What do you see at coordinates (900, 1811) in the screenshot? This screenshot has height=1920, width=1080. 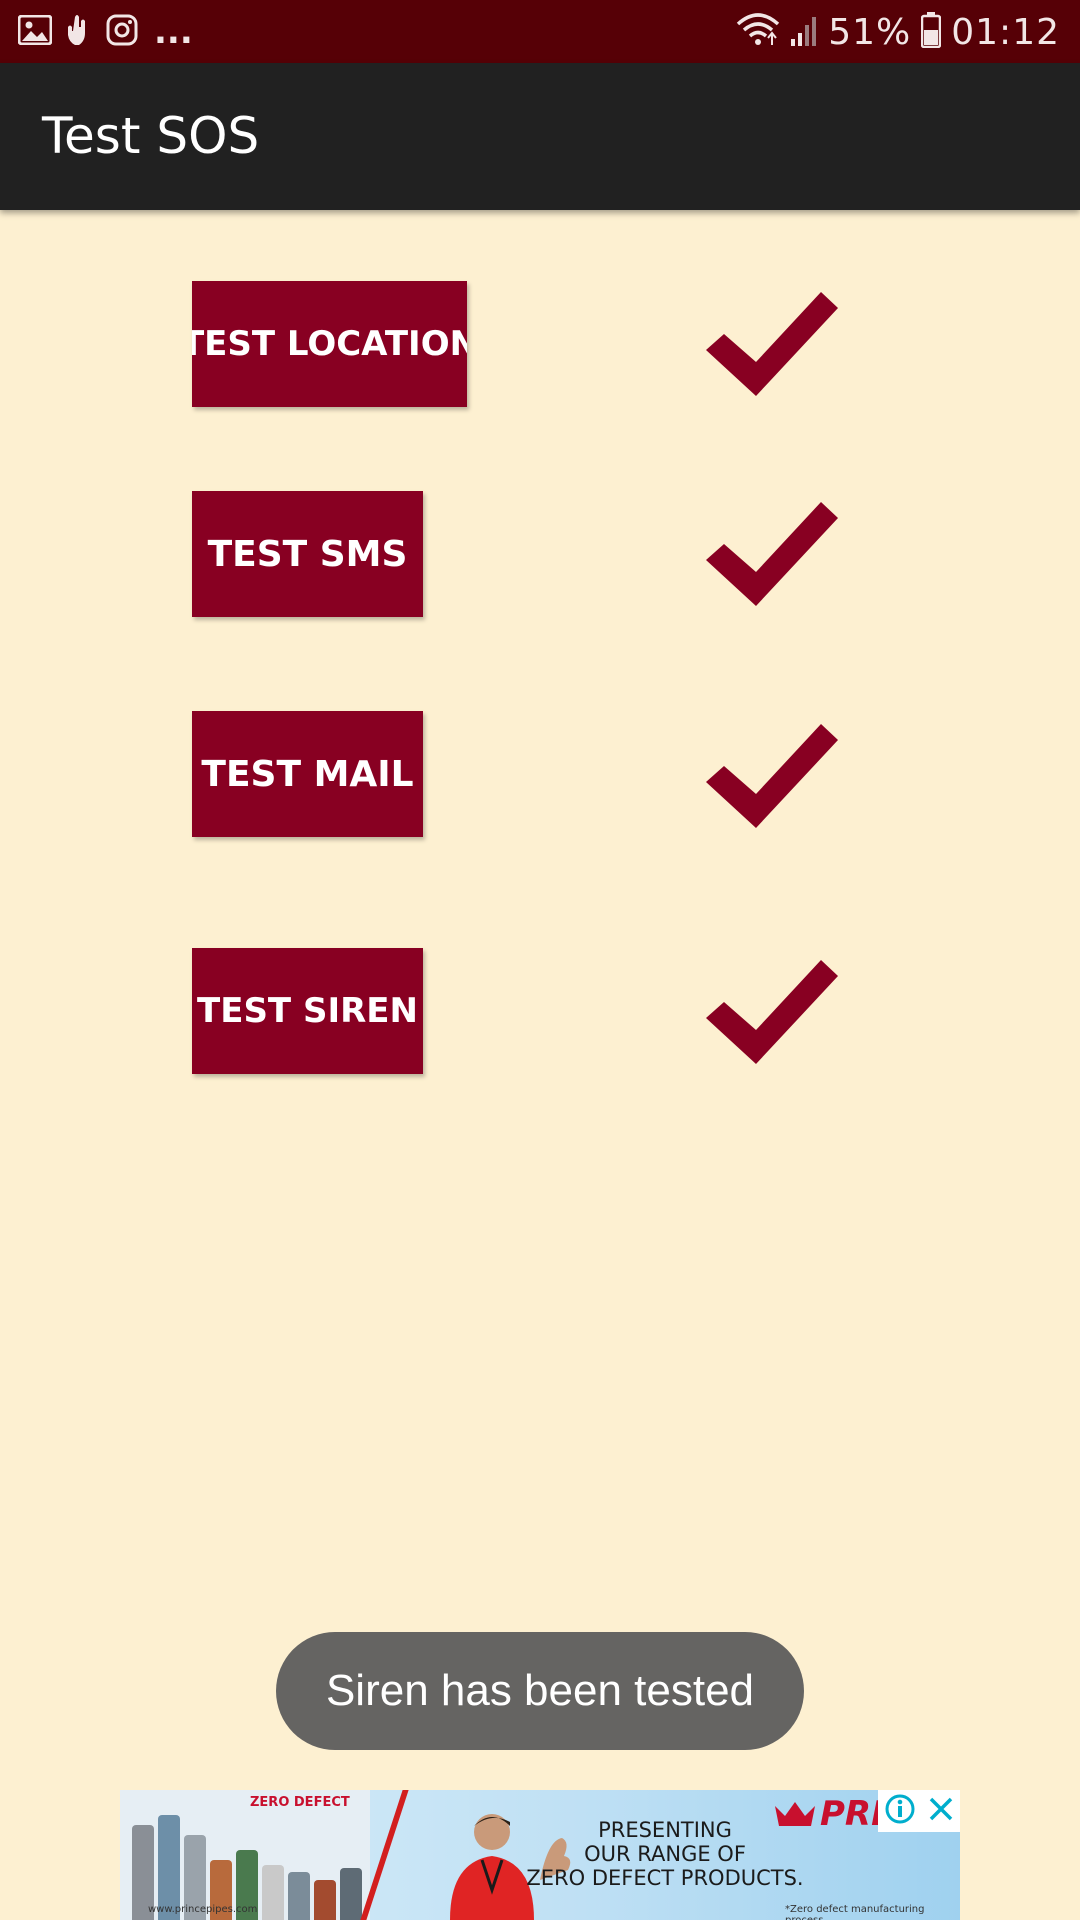 I see `ad-info-icon` at bounding box center [900, 1811].